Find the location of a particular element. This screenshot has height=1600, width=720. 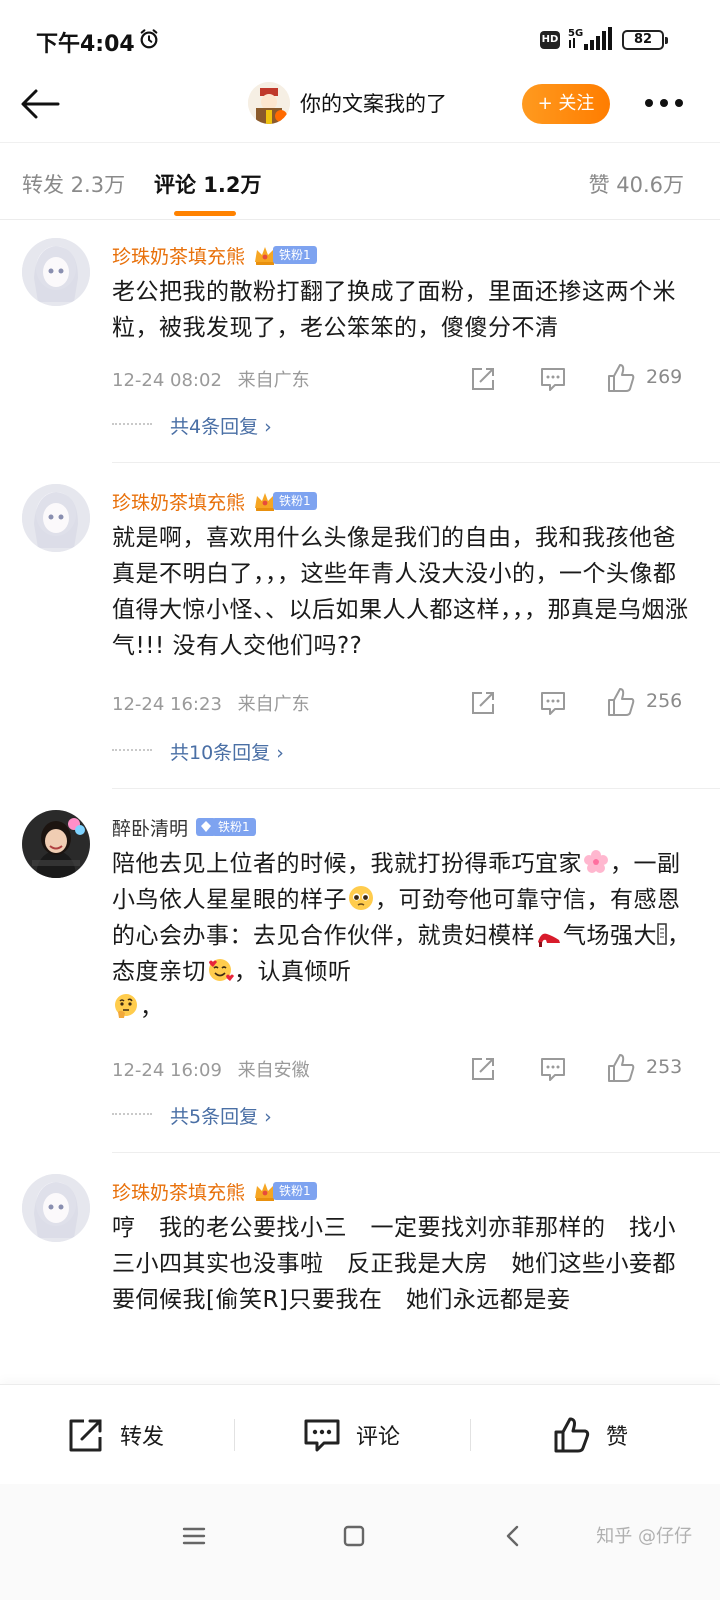

reply-row: 共10条回复 › is located at coordinates (198, 751).